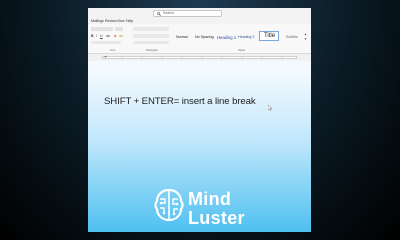 The image size is (400, 240). I want to click on style-title-label: Title, so click(269, 36).